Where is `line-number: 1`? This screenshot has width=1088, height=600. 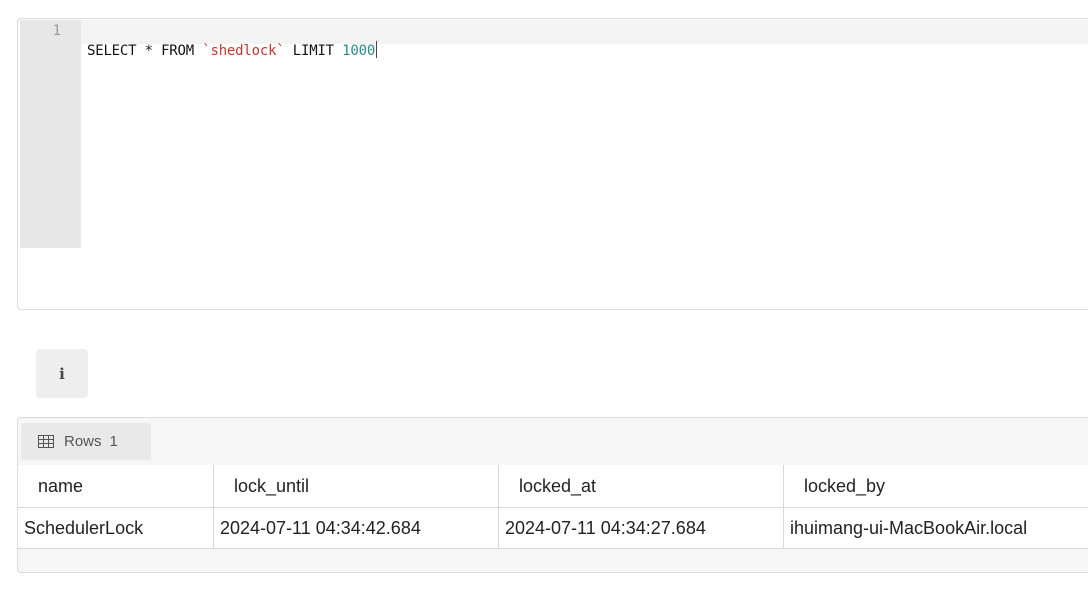 line-number: 1 is located at coordinates (56, 31).